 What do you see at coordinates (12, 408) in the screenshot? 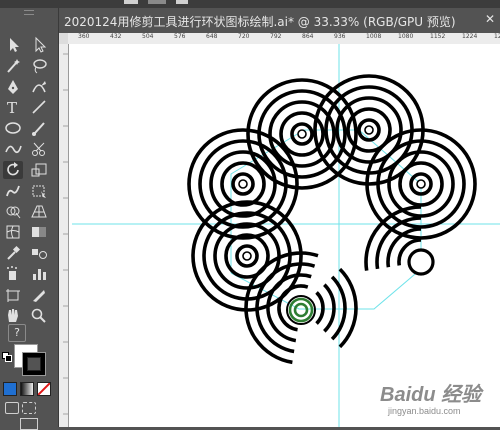
I see `draw-normal-icon` at bounding box center [12, 408].